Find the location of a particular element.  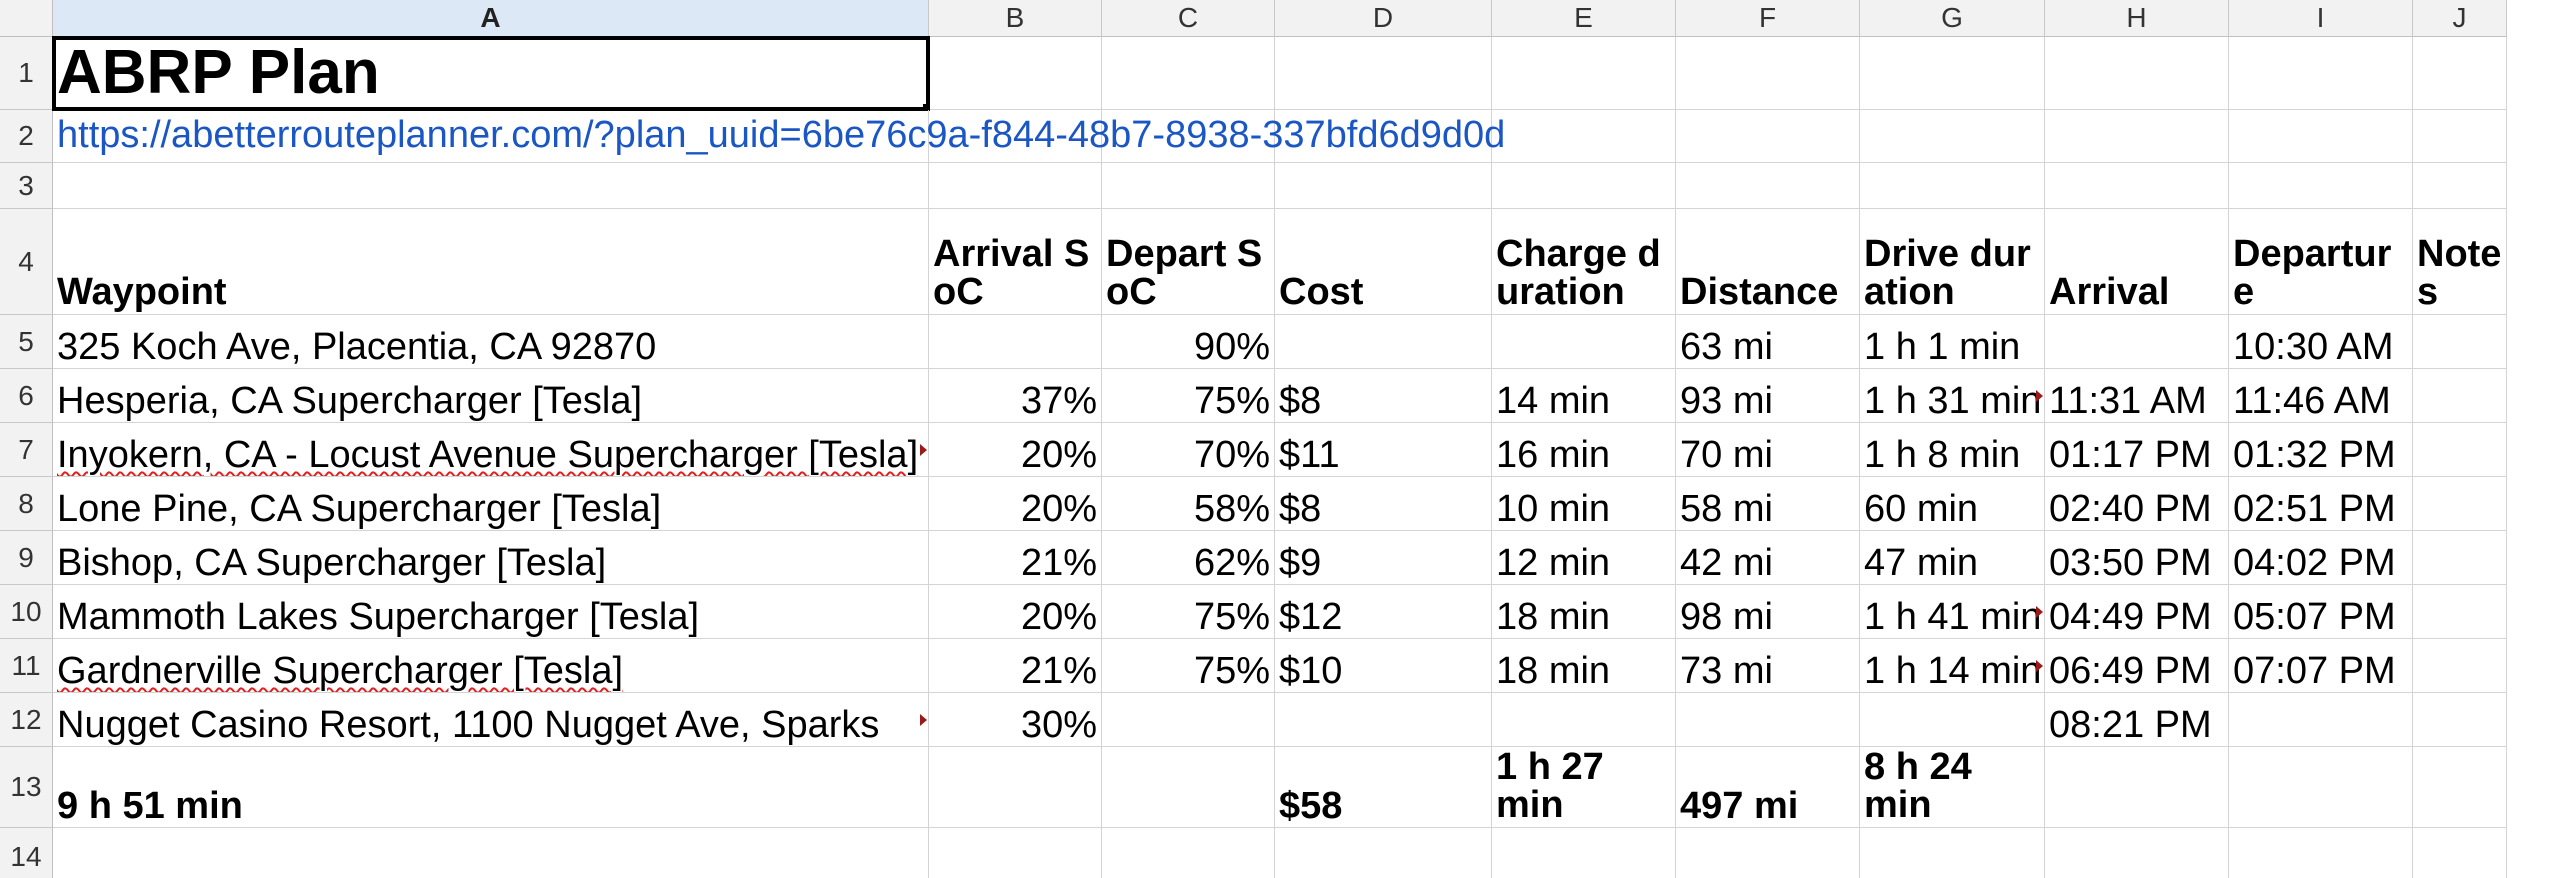

arrival-soc-cell: 20% is located at coordinates (1015, 612).